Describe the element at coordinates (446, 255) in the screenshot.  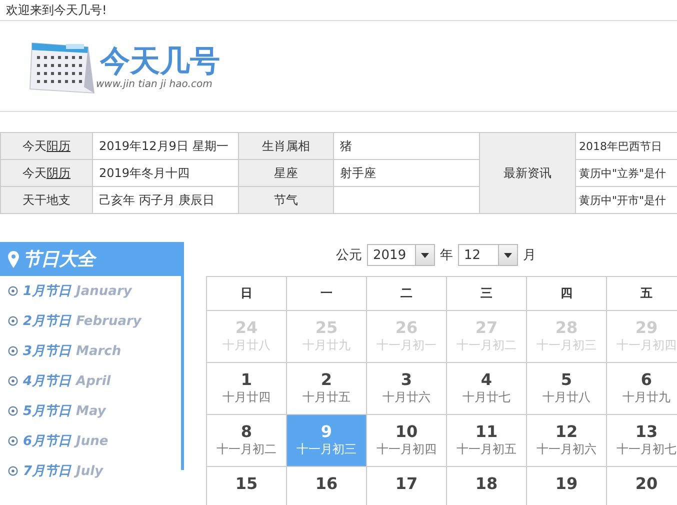
I see `year-label: 年` at that location.